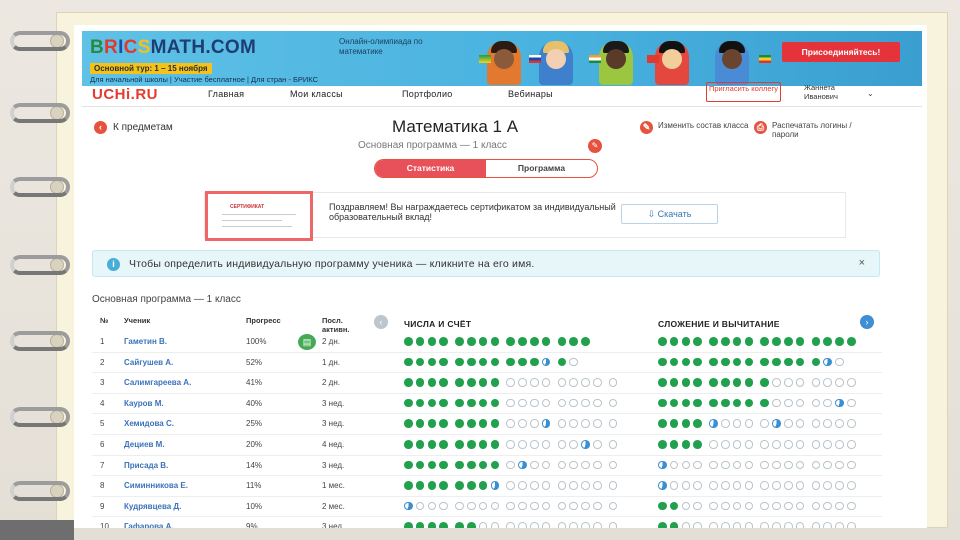 The width and height of the screenshot is (960, 540). I want to click on student-name-link: Салимгареева А., so click(157, 382).